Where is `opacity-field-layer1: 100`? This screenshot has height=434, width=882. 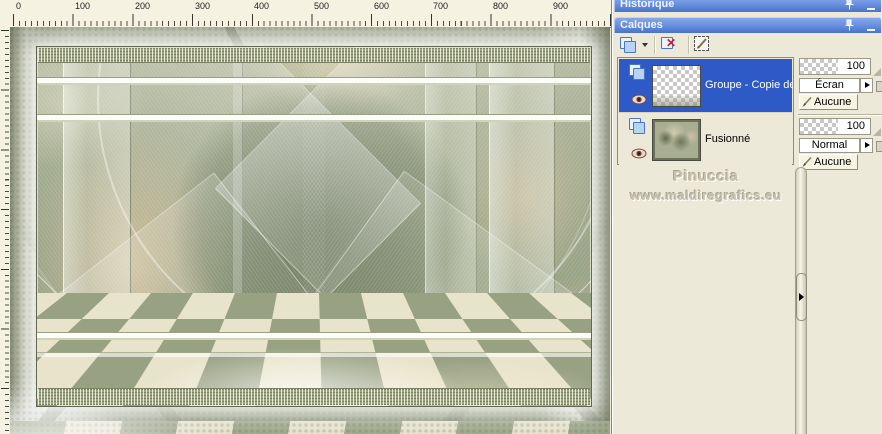
opacity-field-layer1: 100 is located at coordinates (835, 66).